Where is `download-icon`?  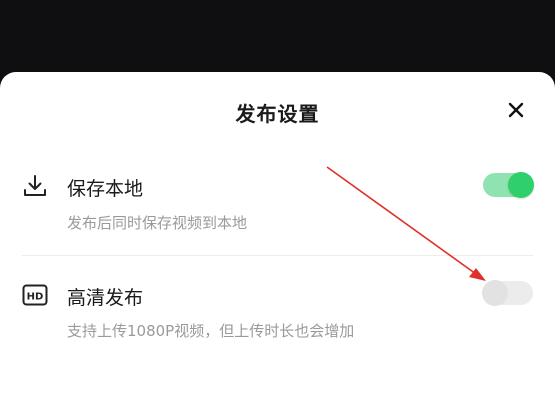
download-icon is located at coordinates (35, 185).